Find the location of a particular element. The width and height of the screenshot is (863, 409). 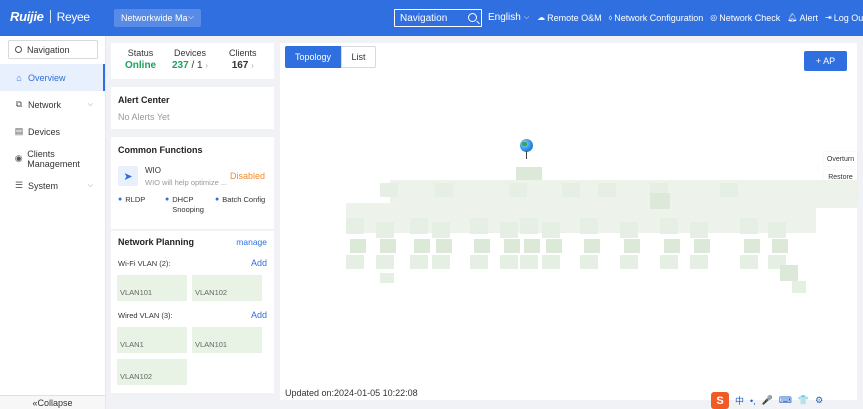

sidebar-item-overview: ⌂ Overview is located at coordinates (52, 77).